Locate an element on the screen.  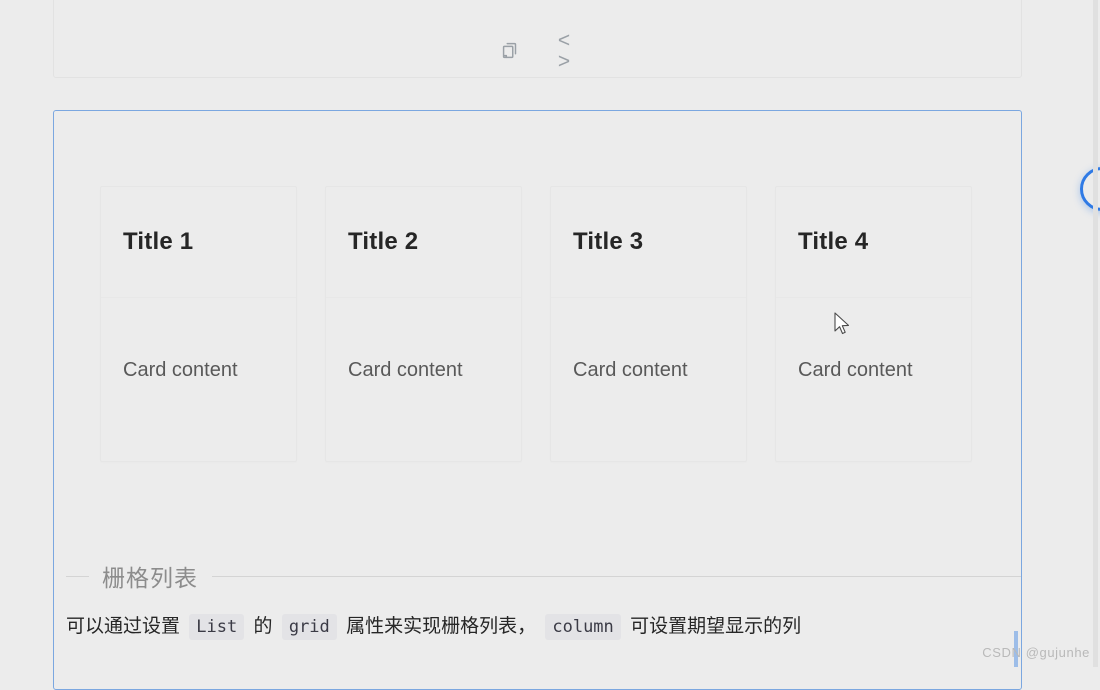
card-header: Title 1 is located at coordinates (198, 242).